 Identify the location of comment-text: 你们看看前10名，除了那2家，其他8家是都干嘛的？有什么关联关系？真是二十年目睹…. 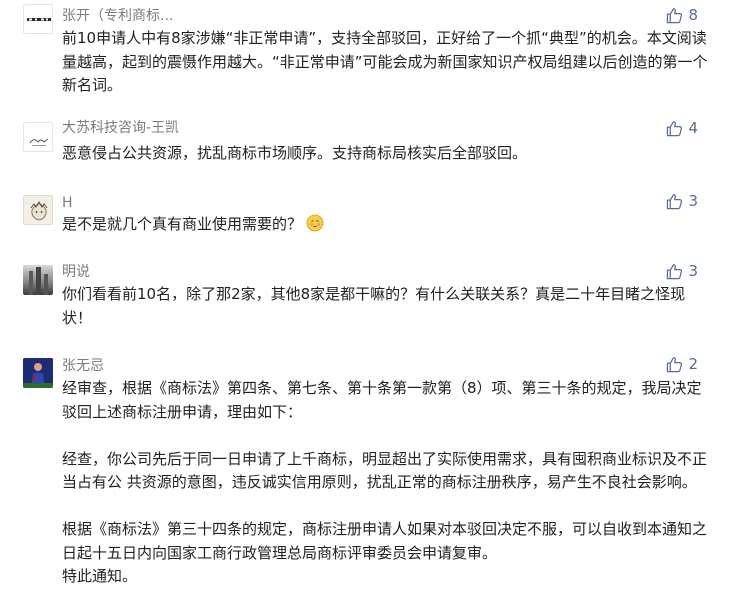
(374, 306).